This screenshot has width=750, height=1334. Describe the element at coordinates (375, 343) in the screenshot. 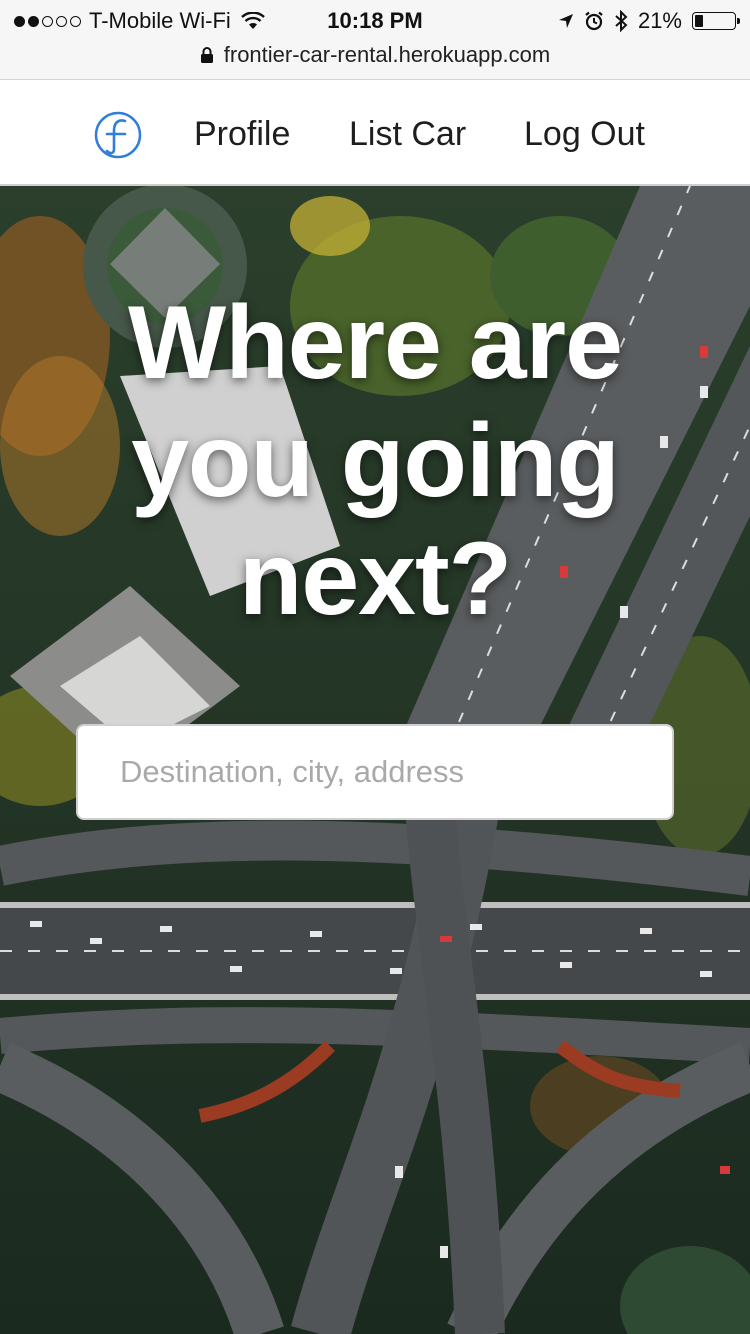

I see `headline-line: Where are` at that location.